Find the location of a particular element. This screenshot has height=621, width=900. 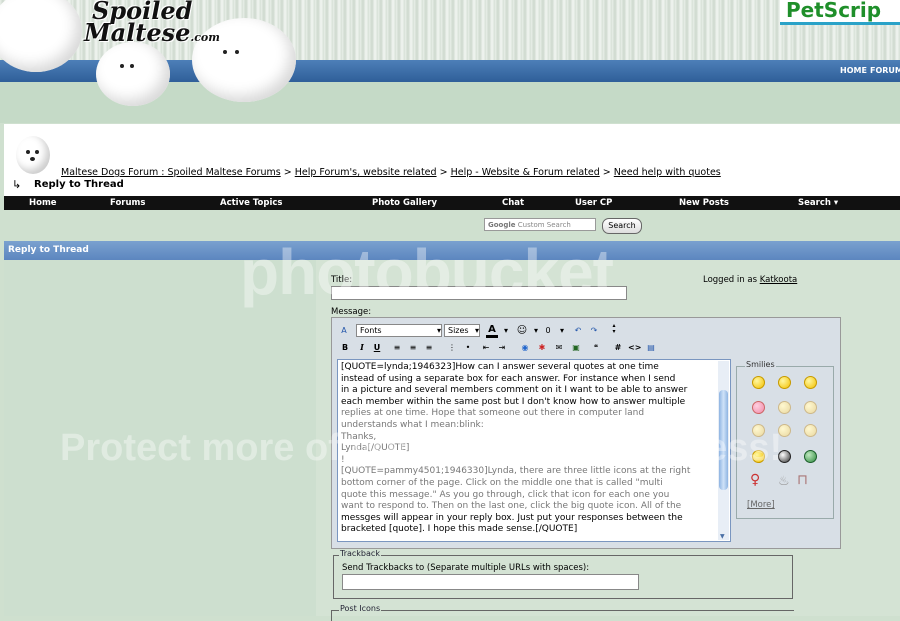

smiley-insert-icon: ☺ is located at coordinates (522, 330).